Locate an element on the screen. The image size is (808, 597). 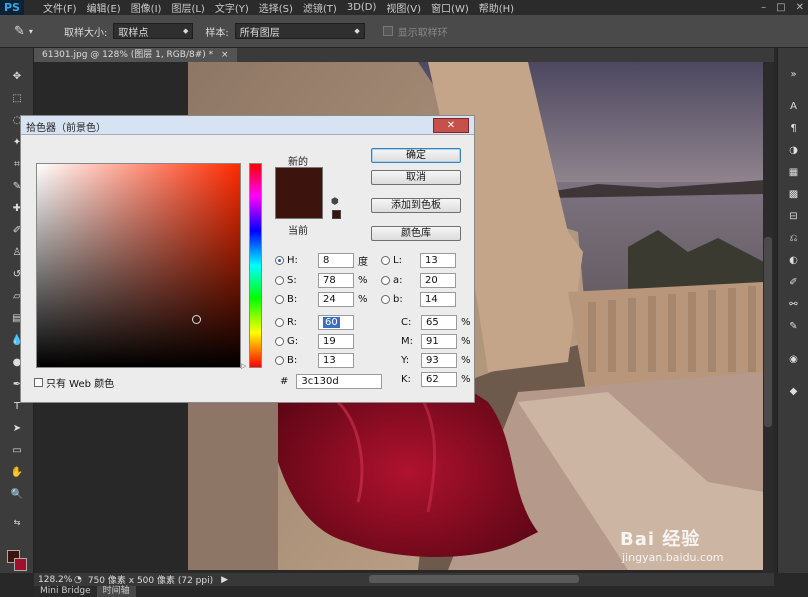
hue-unit: 度 is located at coordinates (363, 262).